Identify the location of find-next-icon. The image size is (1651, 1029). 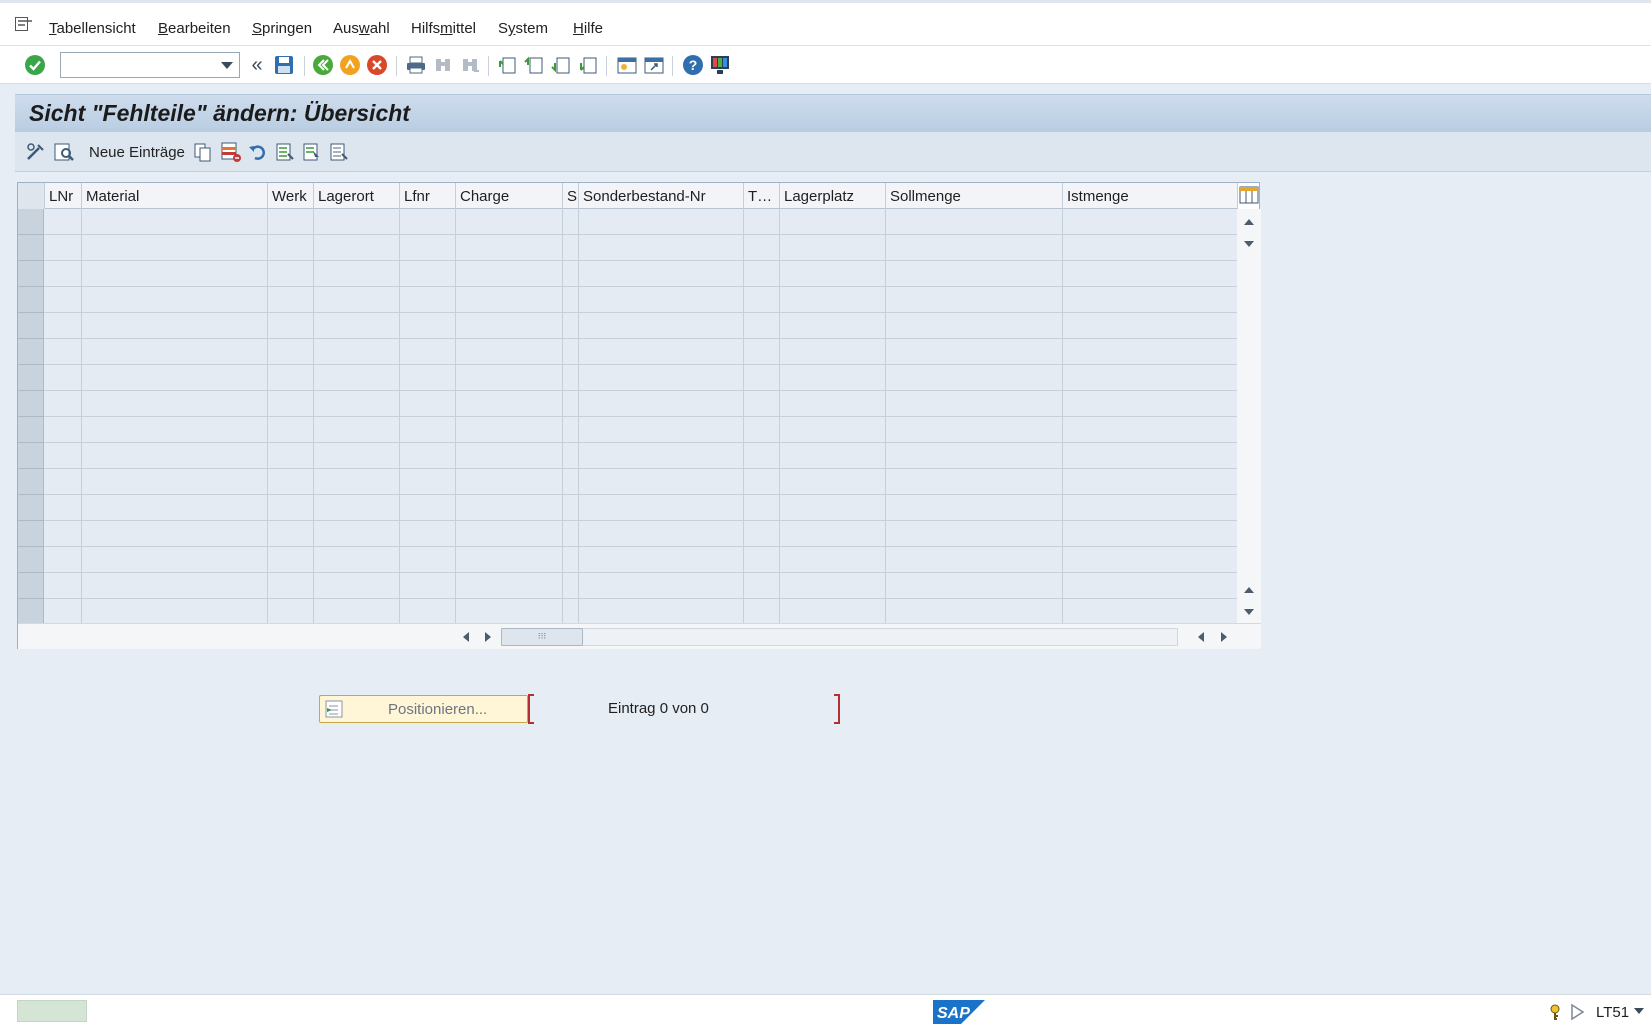
(470, 65).